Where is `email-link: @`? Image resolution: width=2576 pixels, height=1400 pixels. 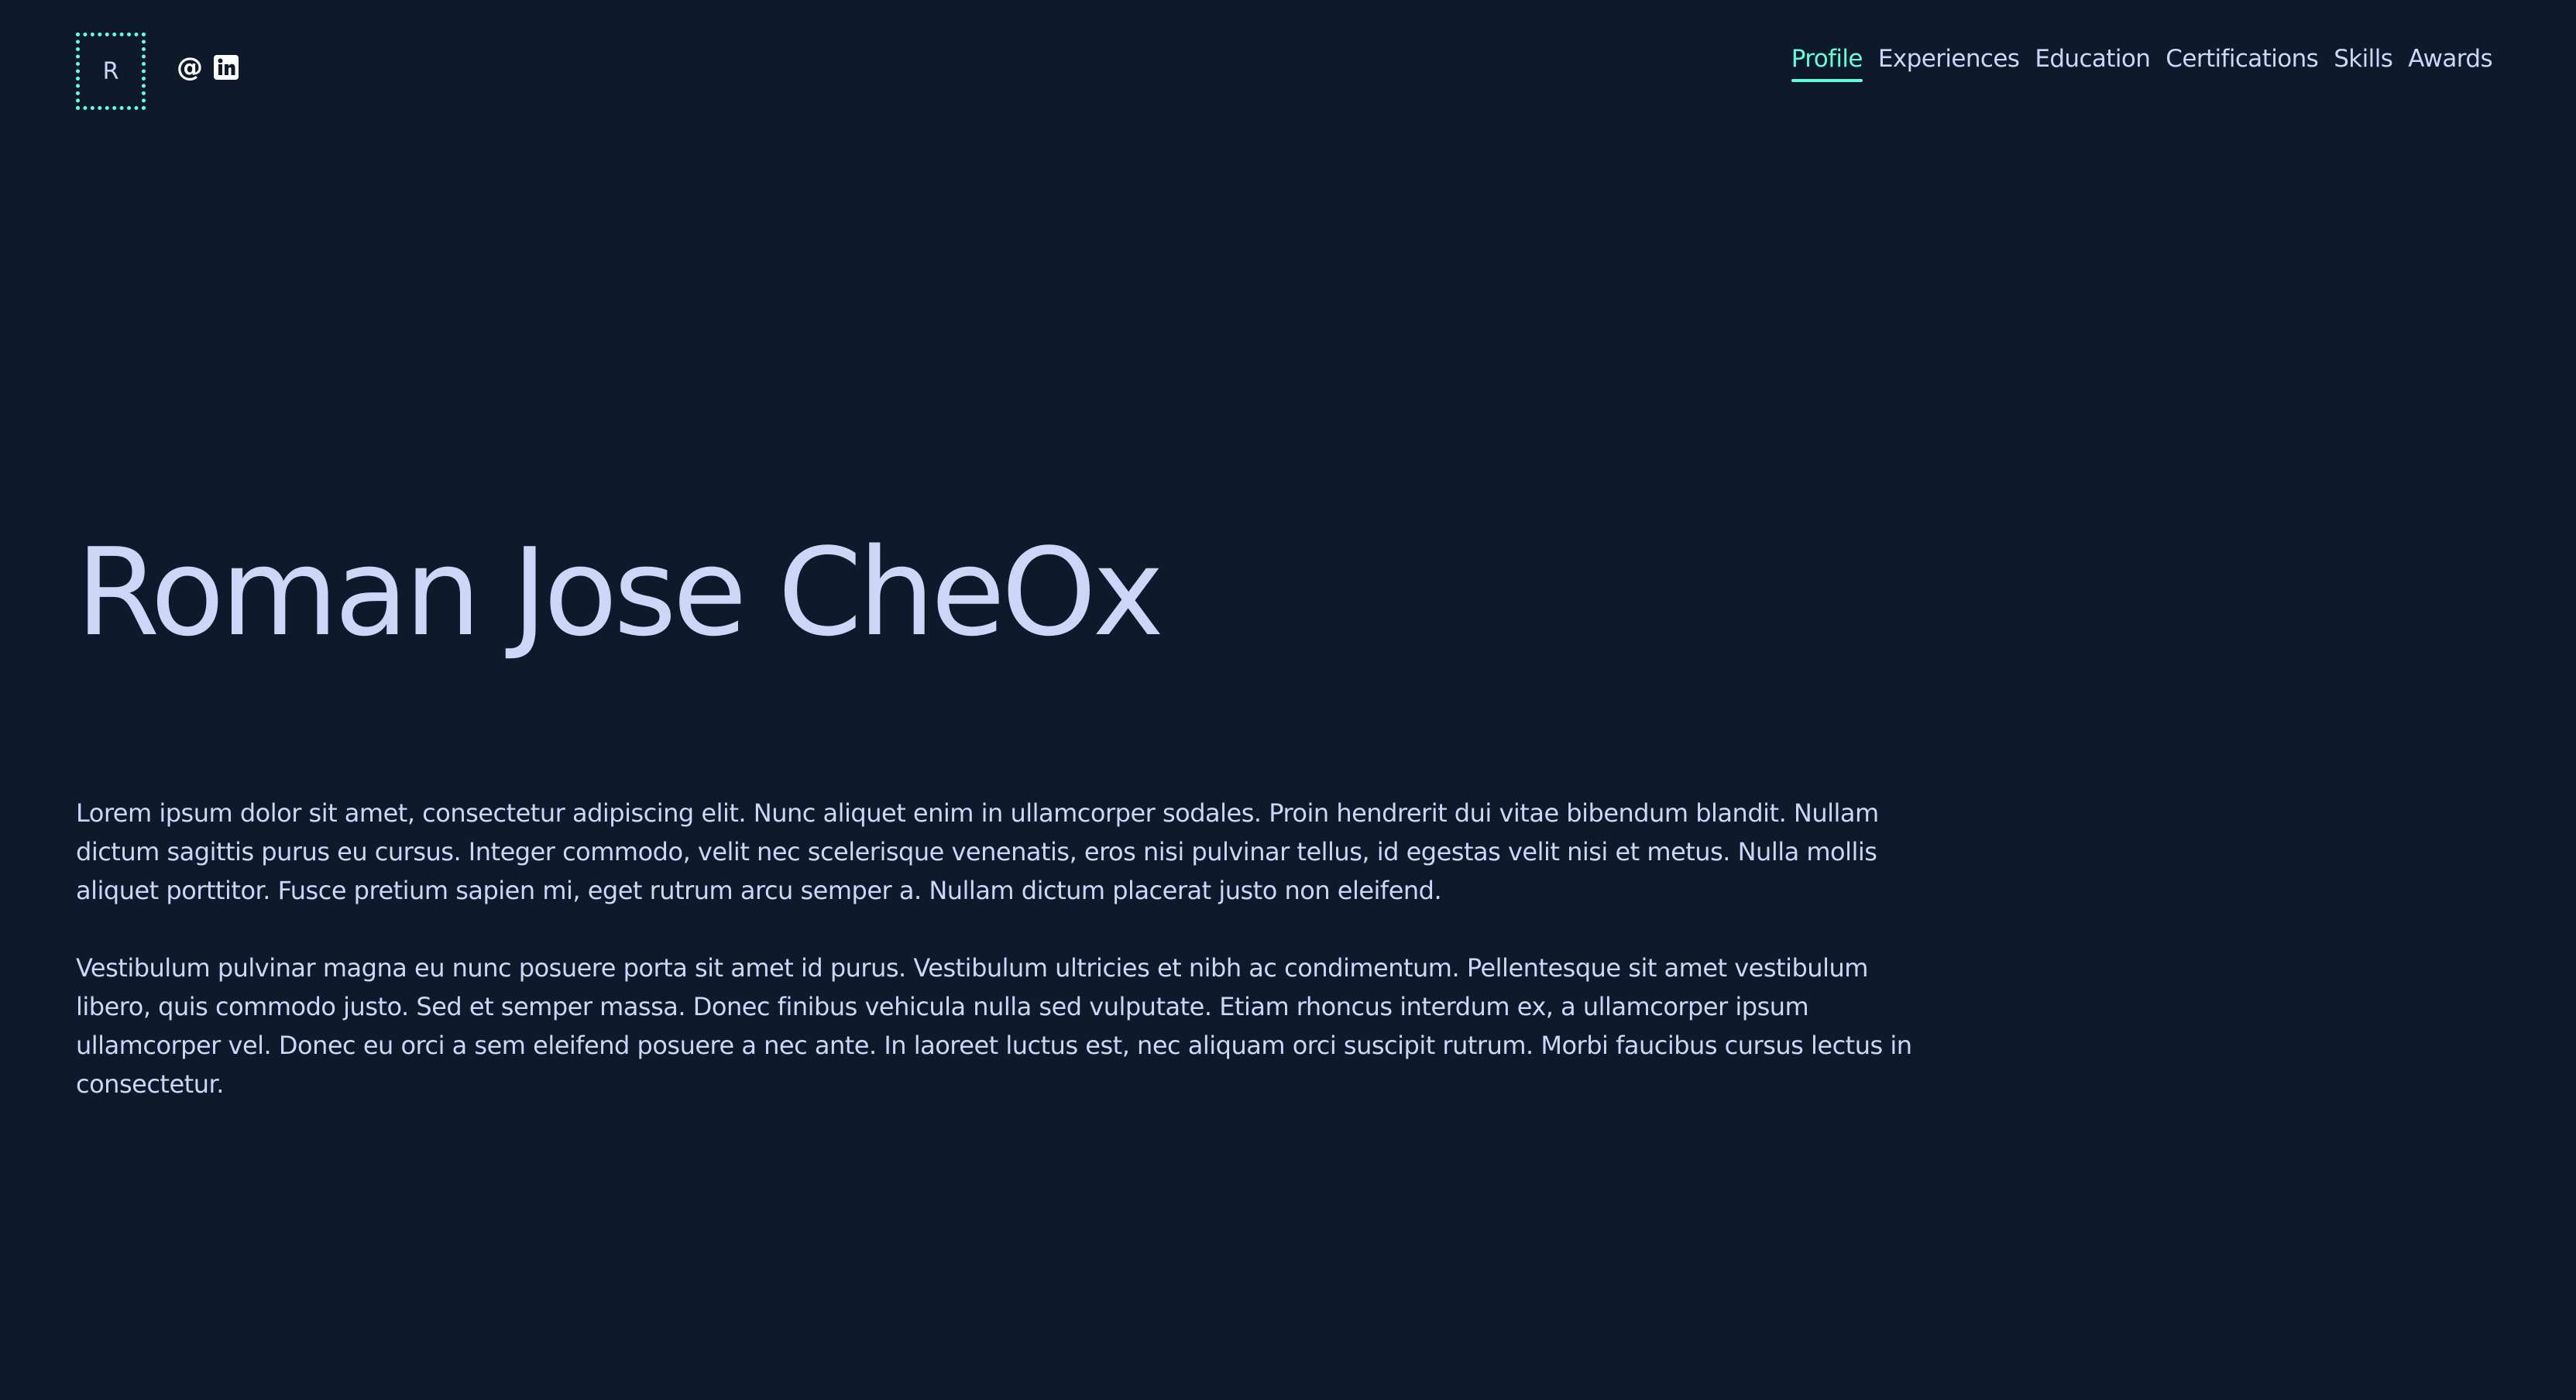
email-link: @ is located at coordinates (190, 67).